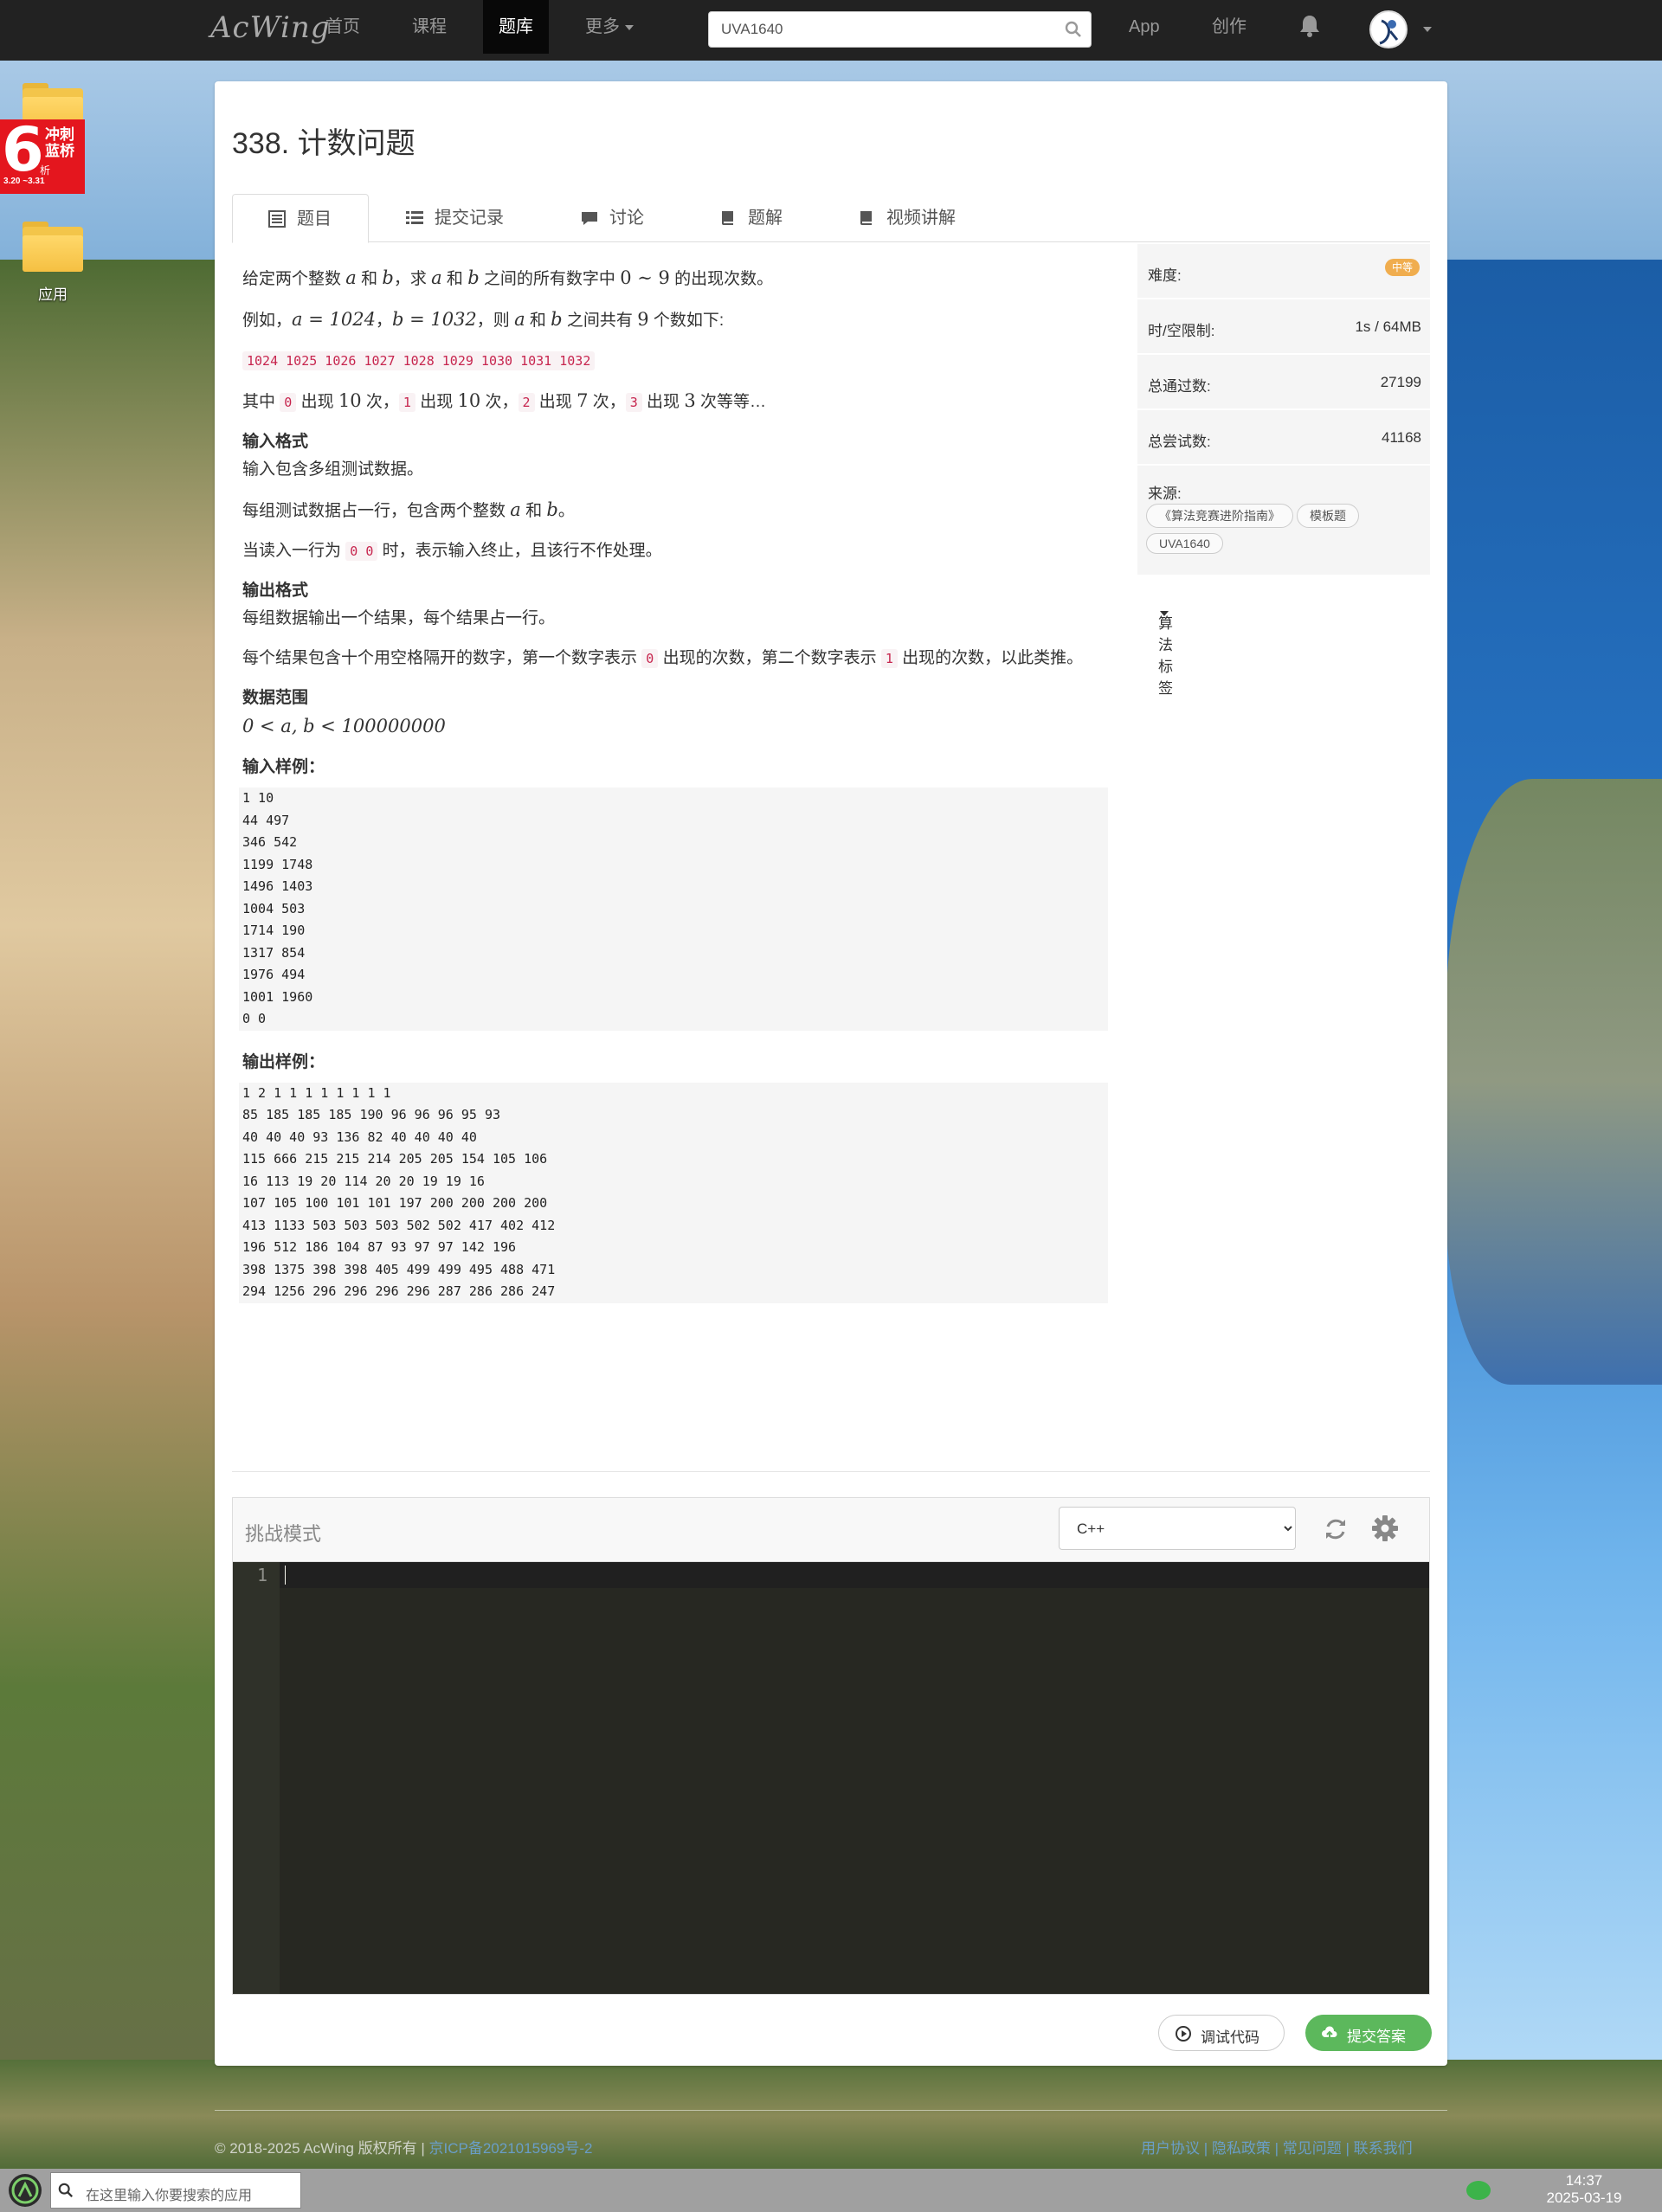  I want to click on desktop-apps-label: 应用, so click(53, 293).